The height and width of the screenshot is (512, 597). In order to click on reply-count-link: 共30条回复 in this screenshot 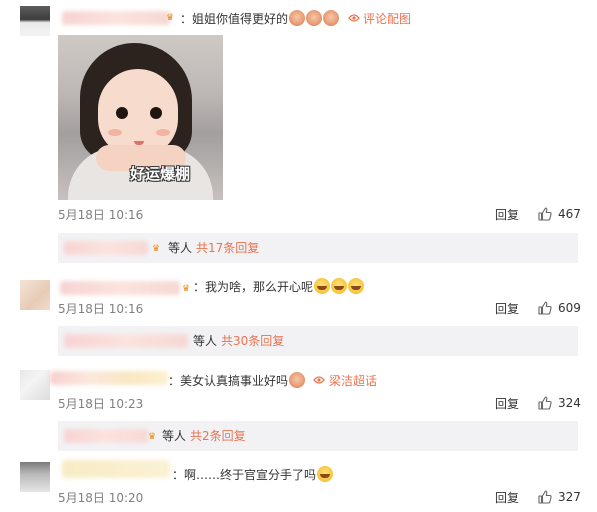, I will do `click(252, 341)`.